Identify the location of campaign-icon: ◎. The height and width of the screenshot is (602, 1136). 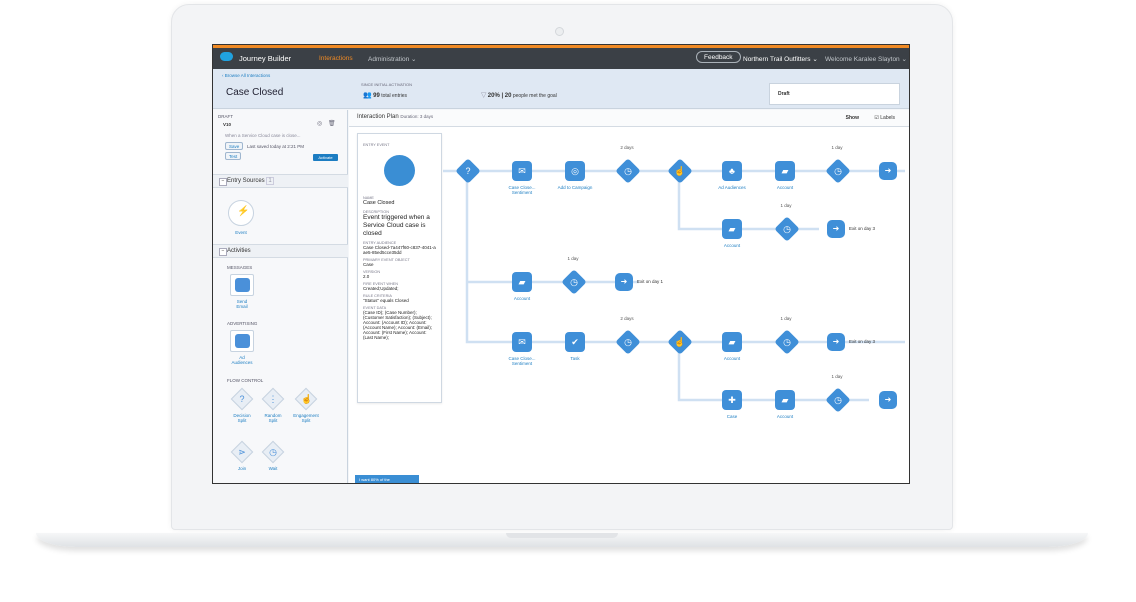
(575, 171).